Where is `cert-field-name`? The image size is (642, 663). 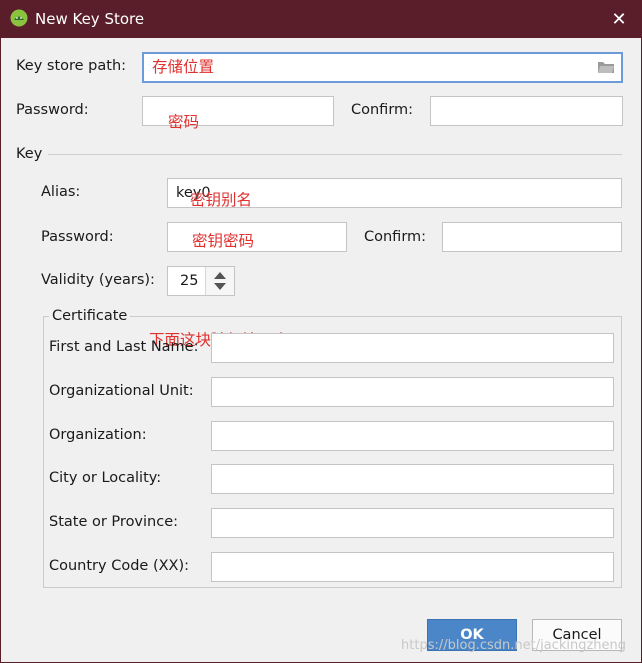 cert-field-name is located at coordinates (412, 348).